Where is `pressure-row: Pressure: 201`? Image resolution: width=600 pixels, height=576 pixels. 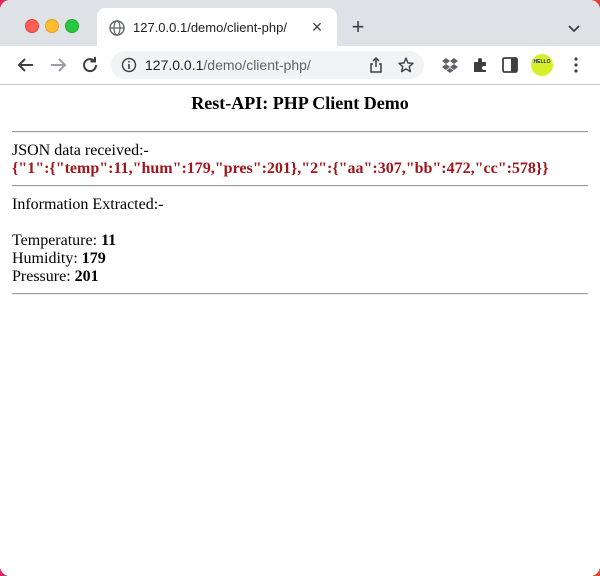
pressure-row: Pressure: 201 is located at coordinates (55, 277).